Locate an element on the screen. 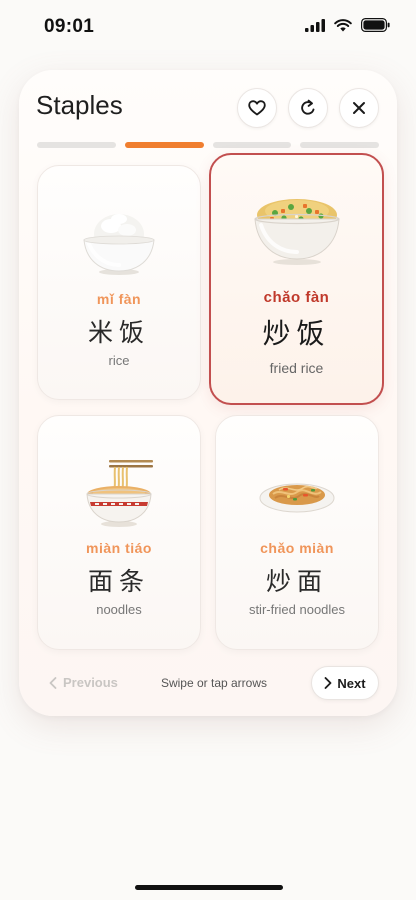 The image size is (416, 900). status-time: 09:01 is located at coordinates (69, 26).